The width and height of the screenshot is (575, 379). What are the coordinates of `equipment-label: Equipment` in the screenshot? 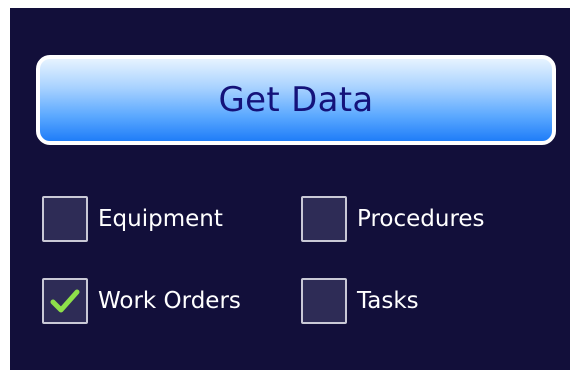 It's located at (160, 219).